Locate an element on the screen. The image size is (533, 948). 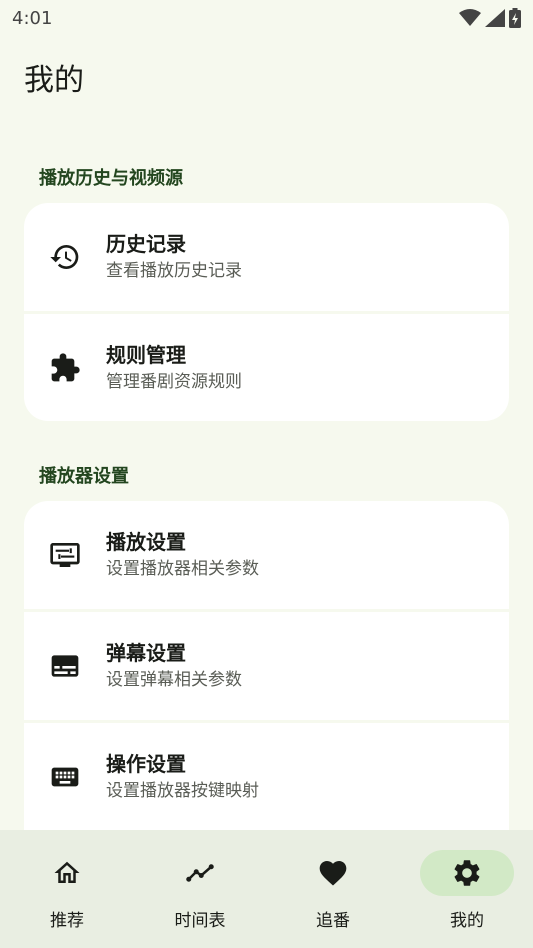
nav-item-mine: 我的 is located at coordinates (467, 895).